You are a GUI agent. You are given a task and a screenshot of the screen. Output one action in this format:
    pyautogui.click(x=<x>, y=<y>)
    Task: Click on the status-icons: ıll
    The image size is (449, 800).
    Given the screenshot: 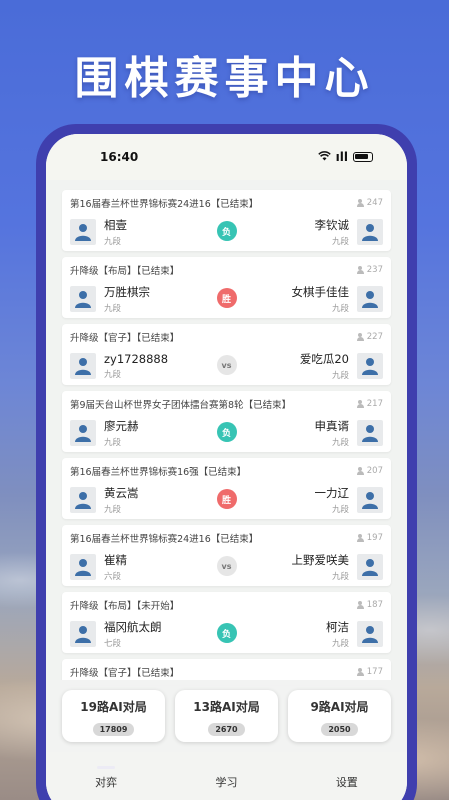 What is the action you would take?
    pyautogui.click(x=345, y=157)
    